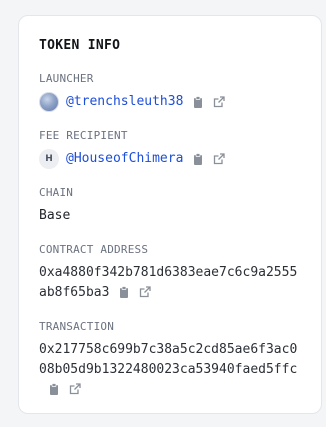 The height and width of the screenshot is (427, 326). What do you see at coordinates (170, 206) in the screenshot?
I see `chain-section: CHAIN Base` at bounding box center [170, 206].